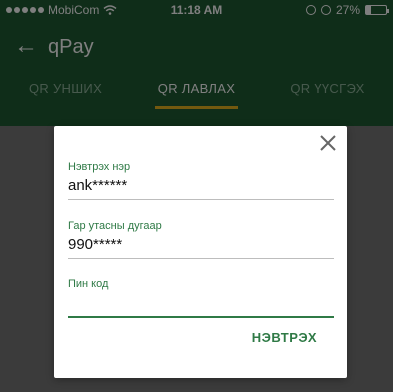 This screenshot has height=392, width=393. What do you see at coordinates (284, 337) in the screenshot?
I see `login-button: НЭВТРЭХ` at bounding box center [284, 337].